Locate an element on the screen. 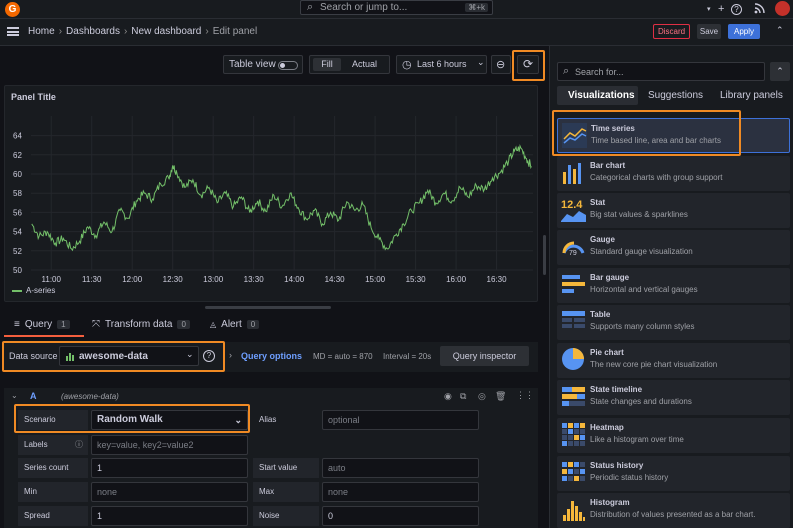 This screenshot has width=793, height=528. fill-button: Fill is located at coordinates (327, 64).